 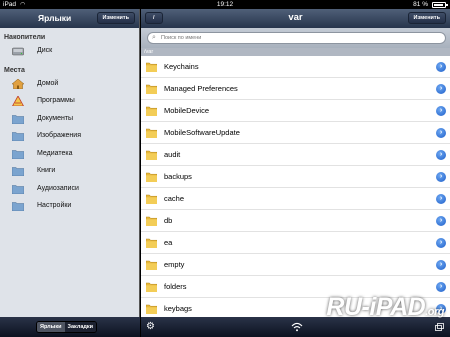 What do you see at coordinates (45, 50) in the screenshot?
I see `sidebar-item-label: Диск` at bounding box center [45, 50].